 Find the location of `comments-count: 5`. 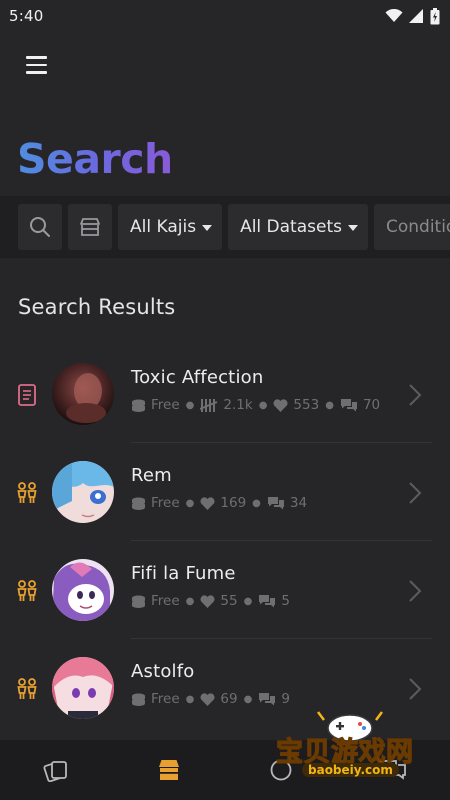

comments-count: 5 is located at coordinates (285, 601).